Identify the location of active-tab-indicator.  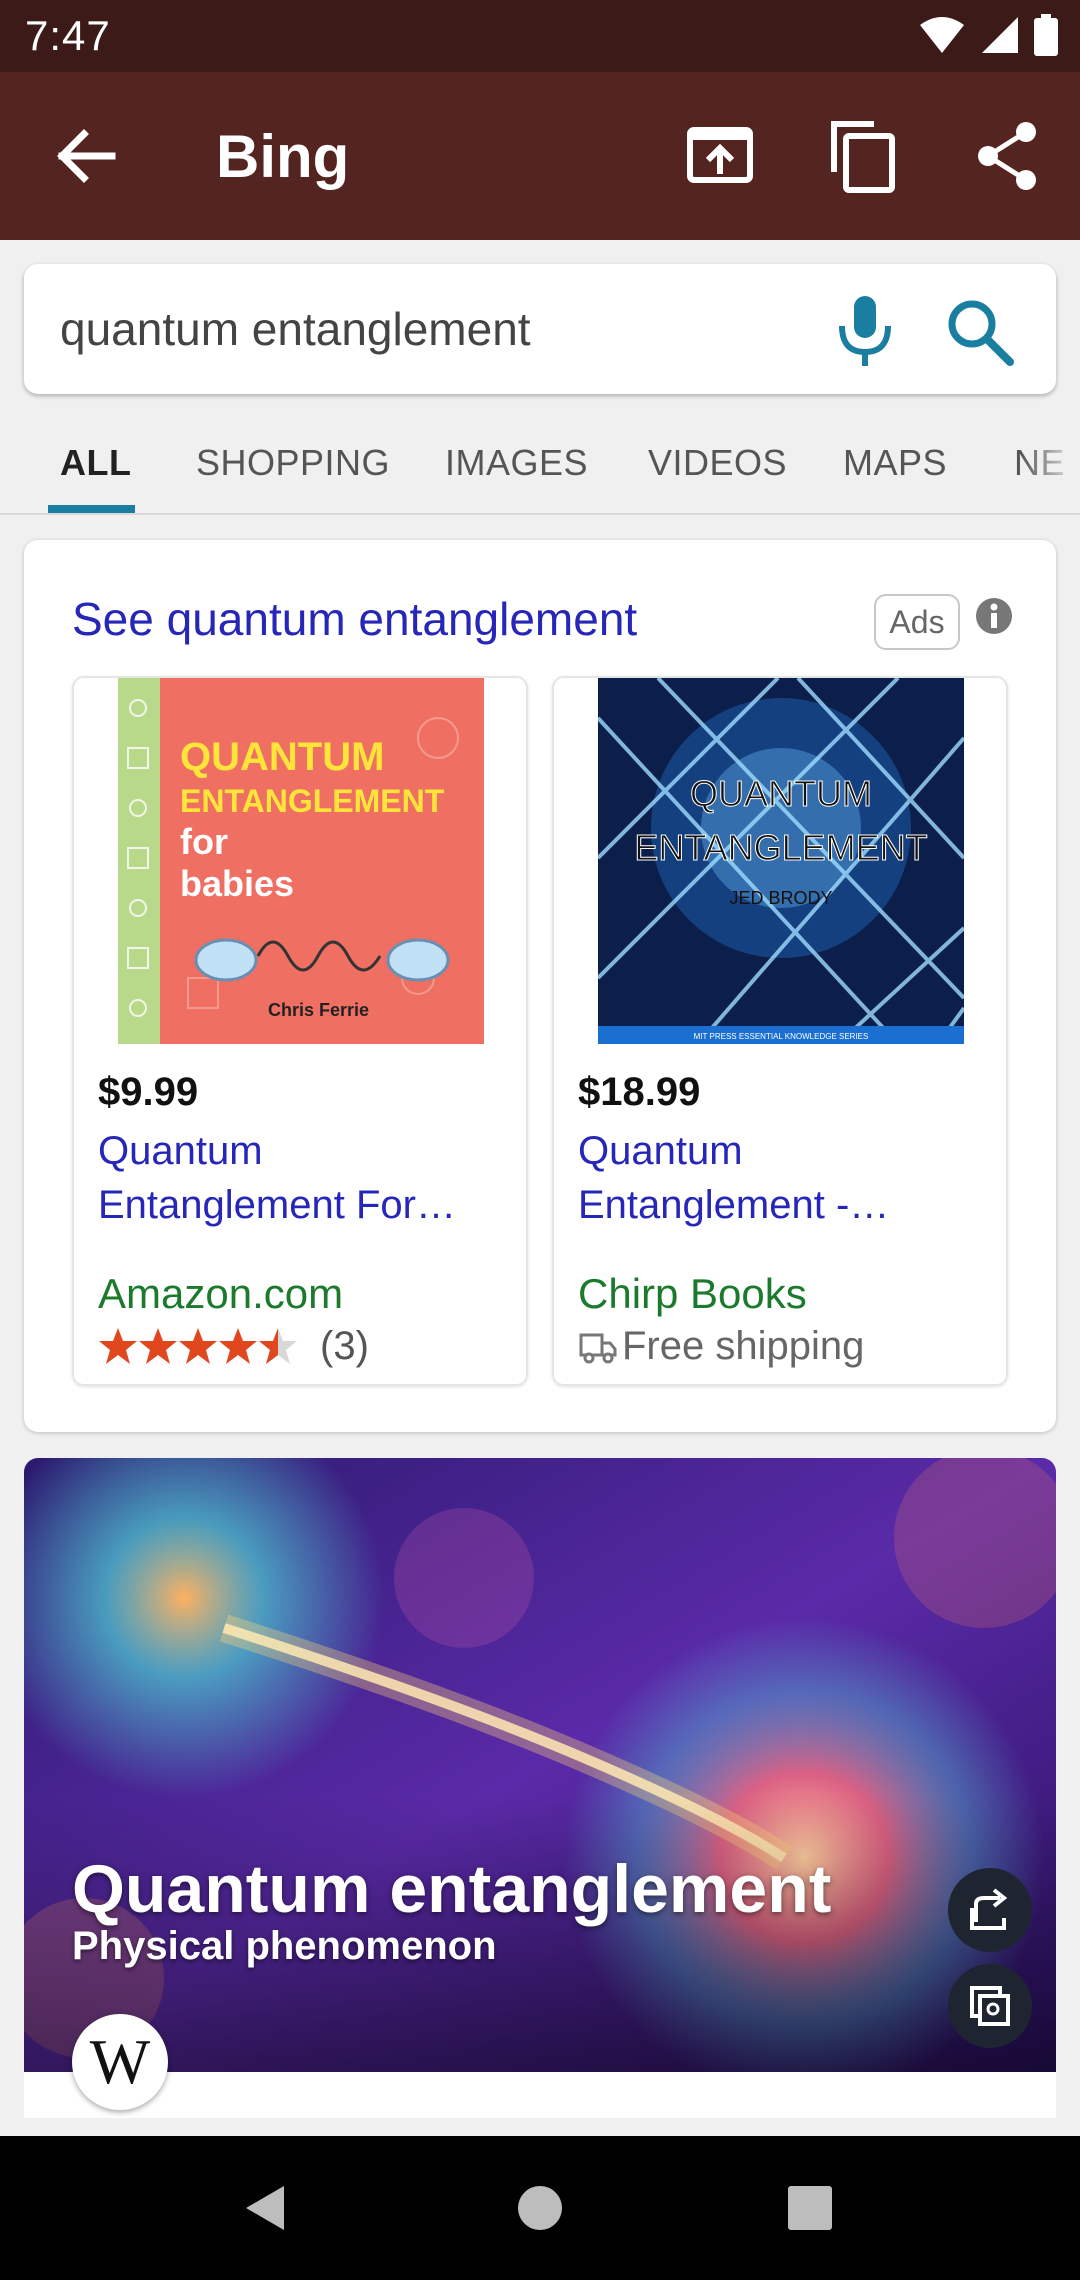
(91, 509).